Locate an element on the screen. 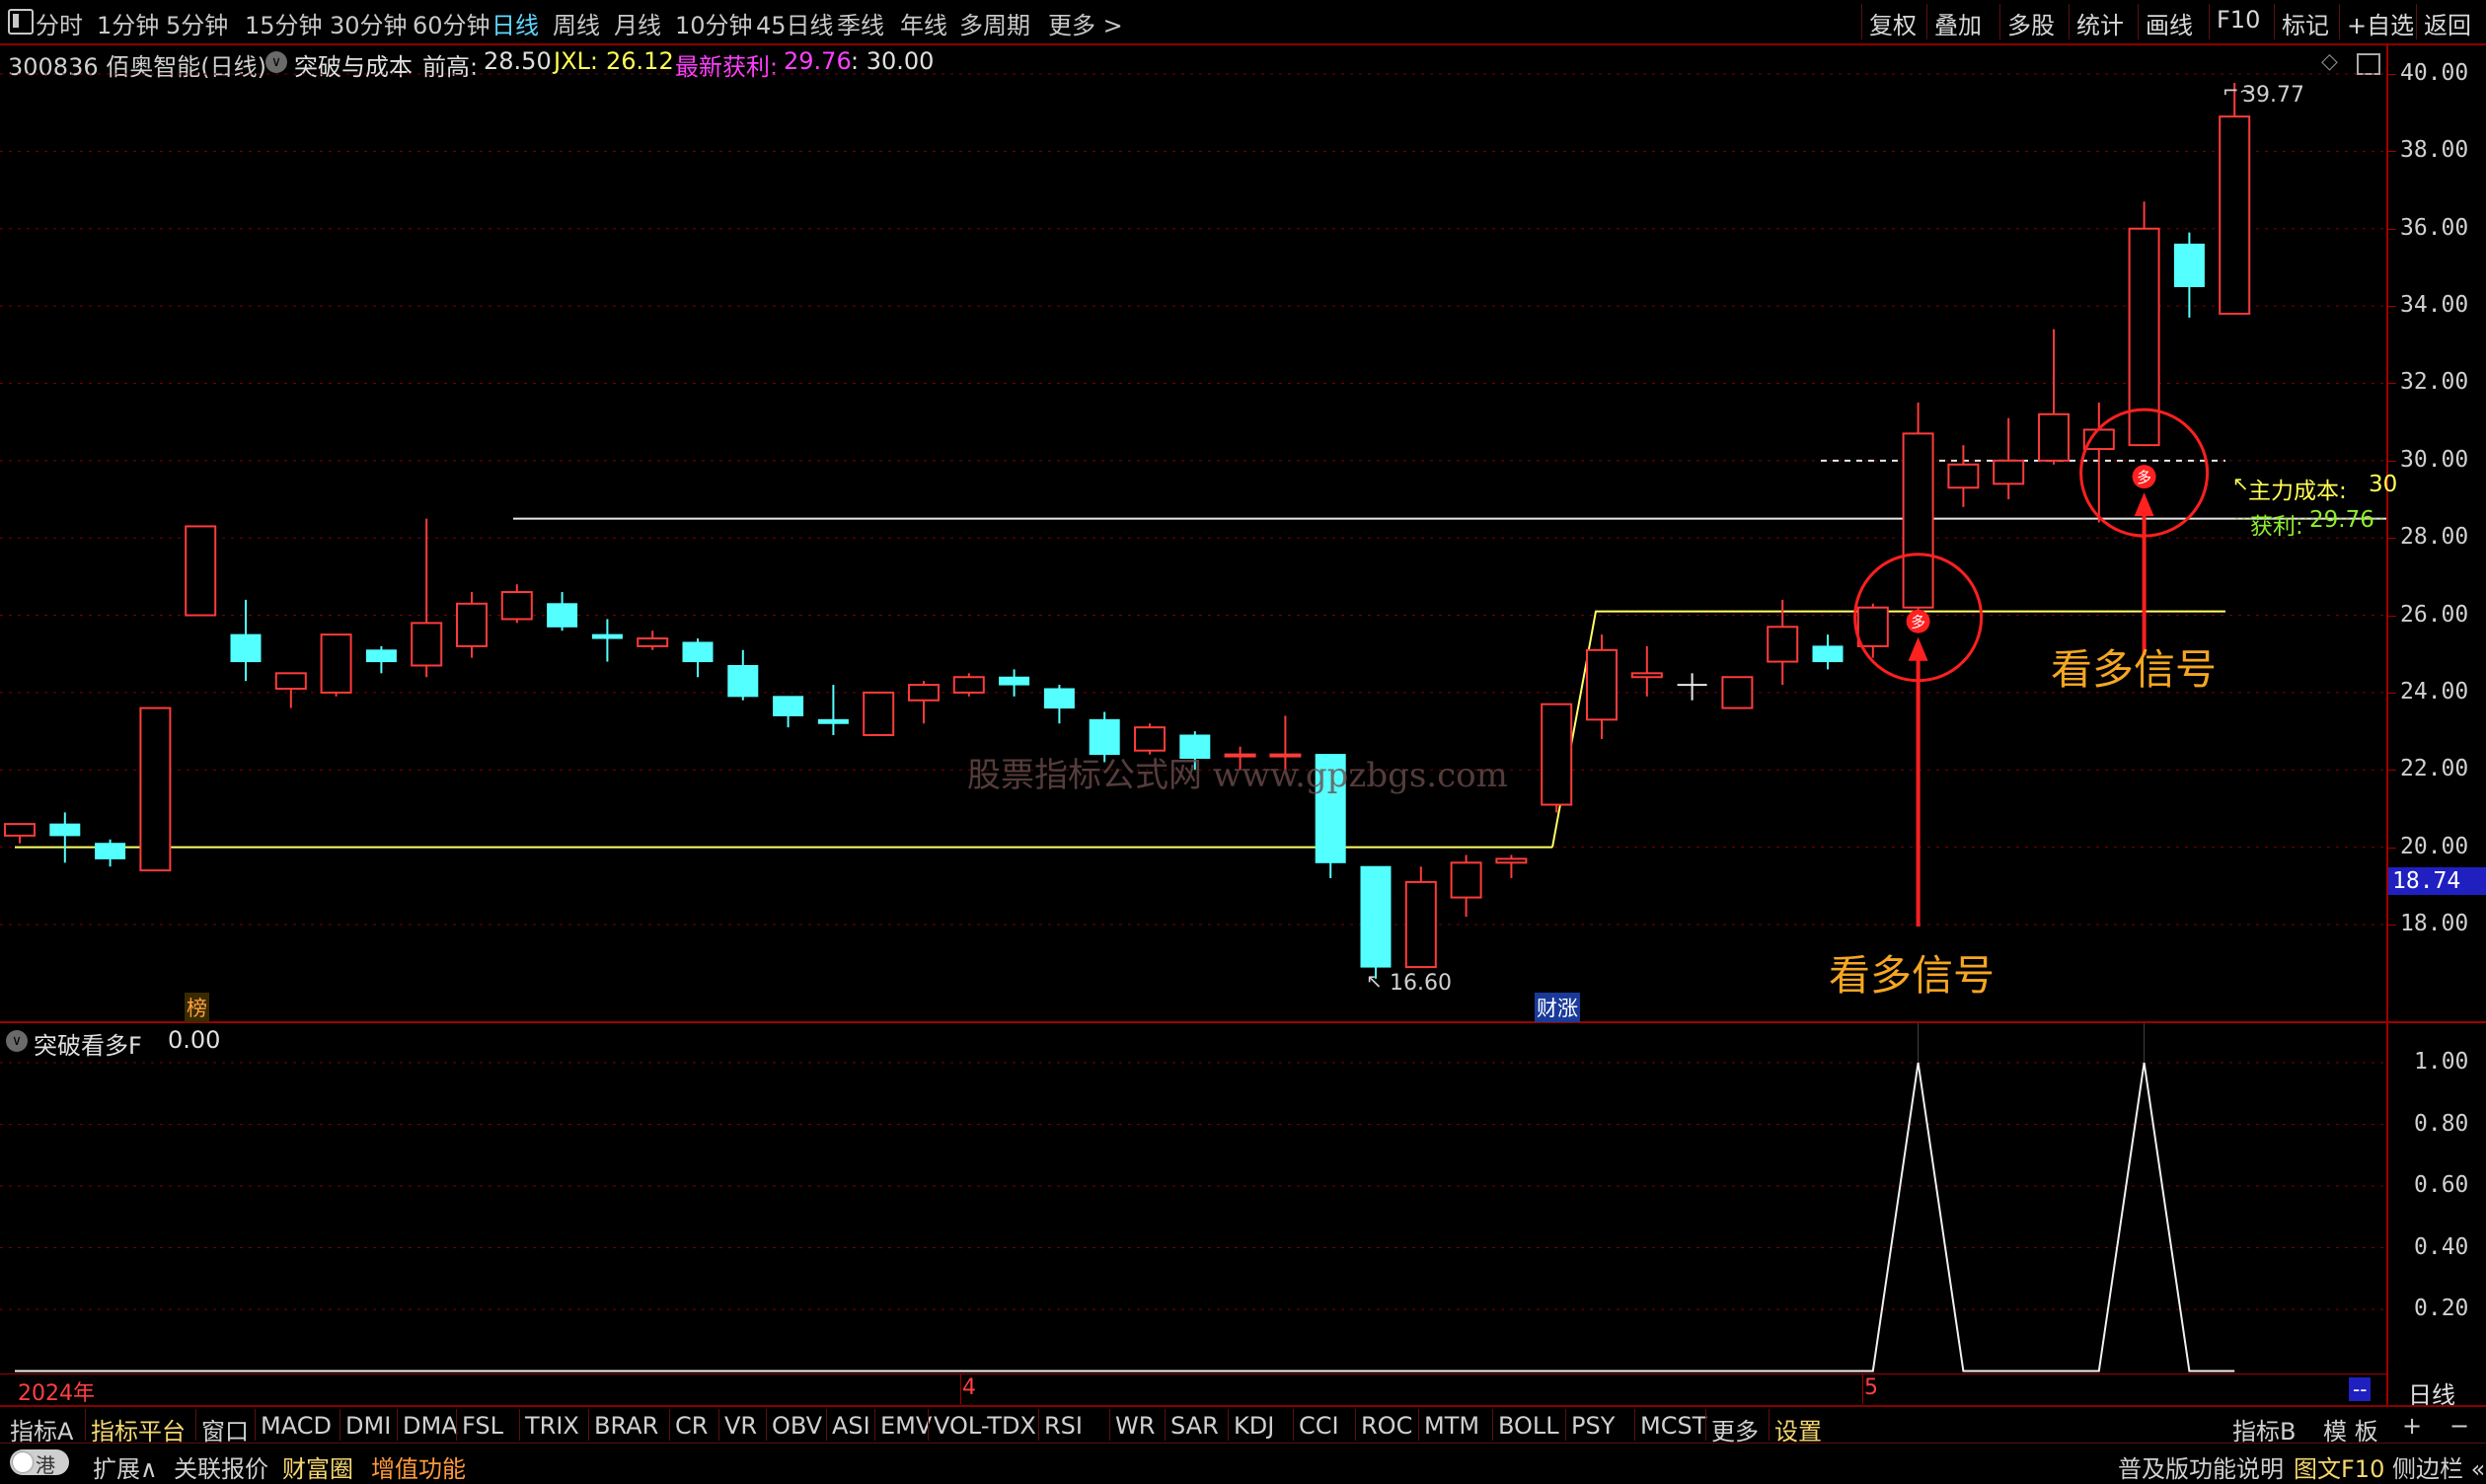  period-tab-0: 分时 is located at coordinates (59, 23).